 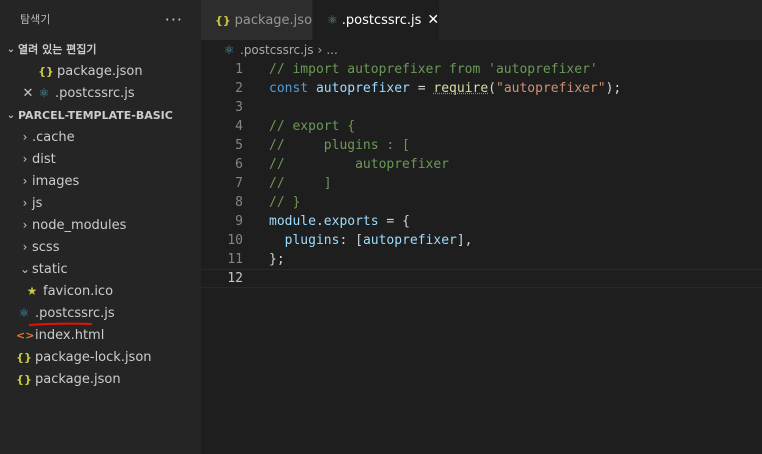 What do you see at coordinates (25, 335) in the screenshot?
I see `html-file-icon: <>` at bounding box center [25, 335].